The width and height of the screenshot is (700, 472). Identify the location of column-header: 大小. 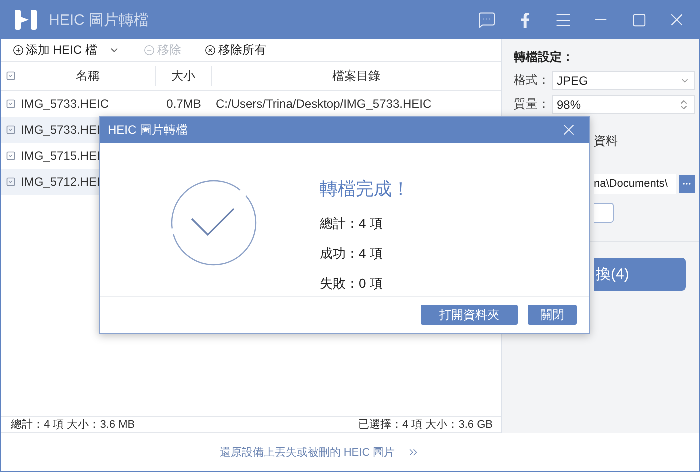
(184, 76).